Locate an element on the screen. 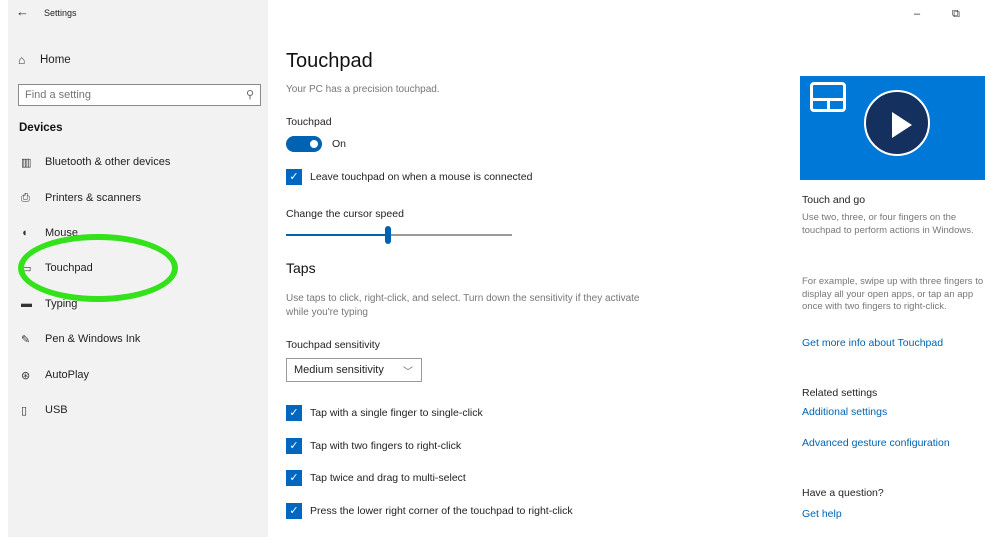 This screenshot has width=985, height=537. get-help-link: Get help is located at coordinates (822, 514).